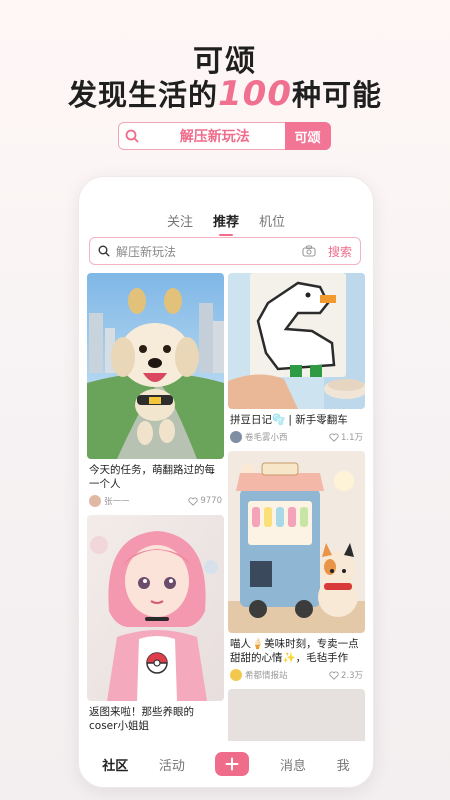 Image resolution: width=450 pixels, height=800 pixels. Describe the element at coordinates (309, 251) in the screenshot. I see `camera-icon` at that location.